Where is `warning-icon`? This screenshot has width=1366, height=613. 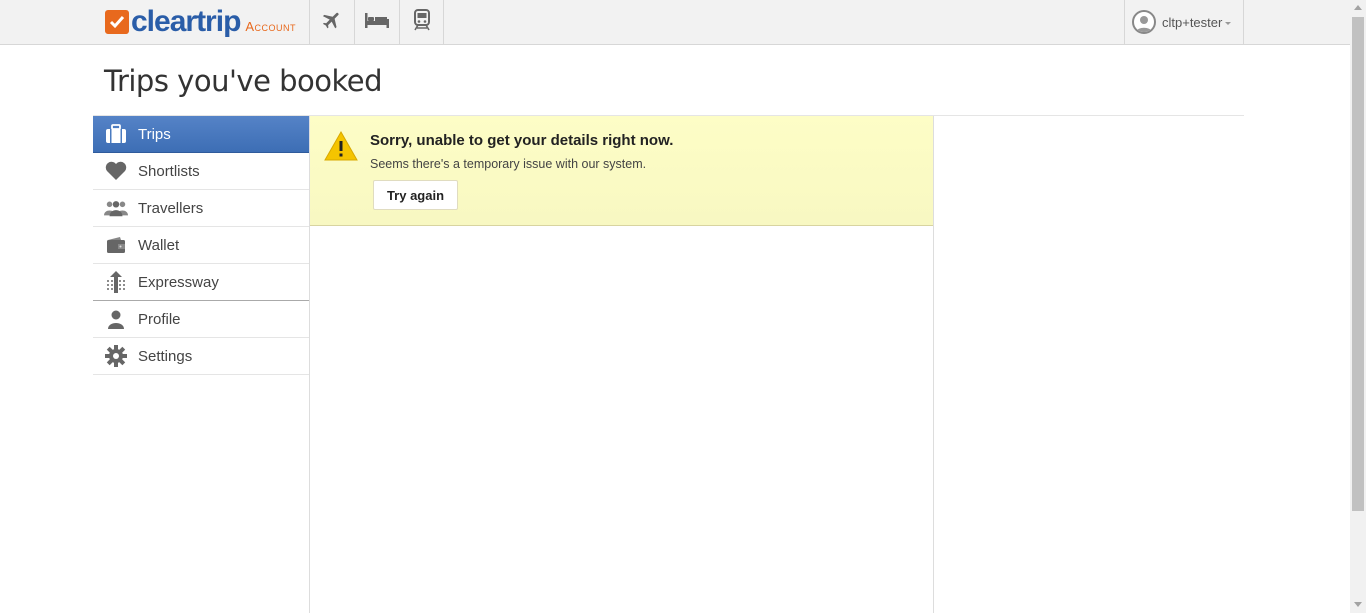 warning-icon is located at coordinates (341, 148).